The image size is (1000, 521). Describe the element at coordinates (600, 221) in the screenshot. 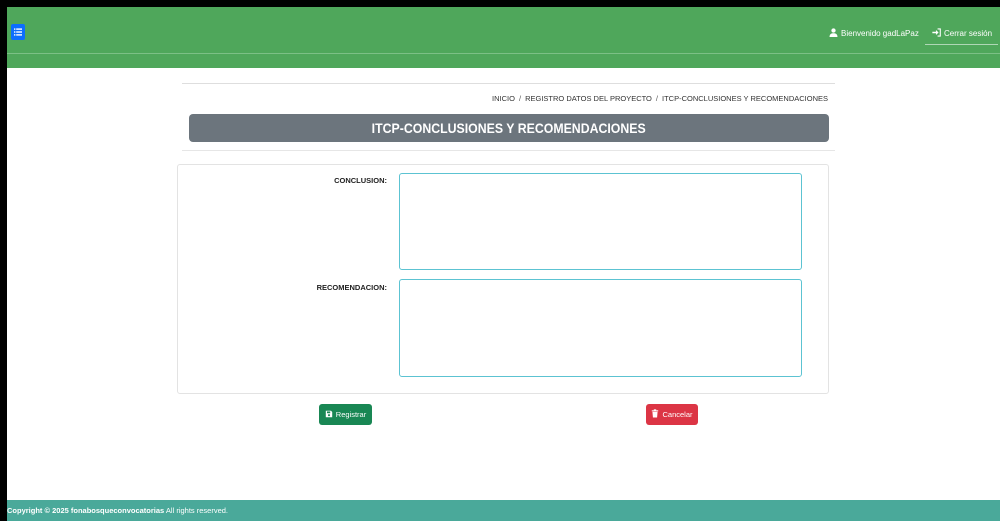

I see `conclusion-textarea` at that location.